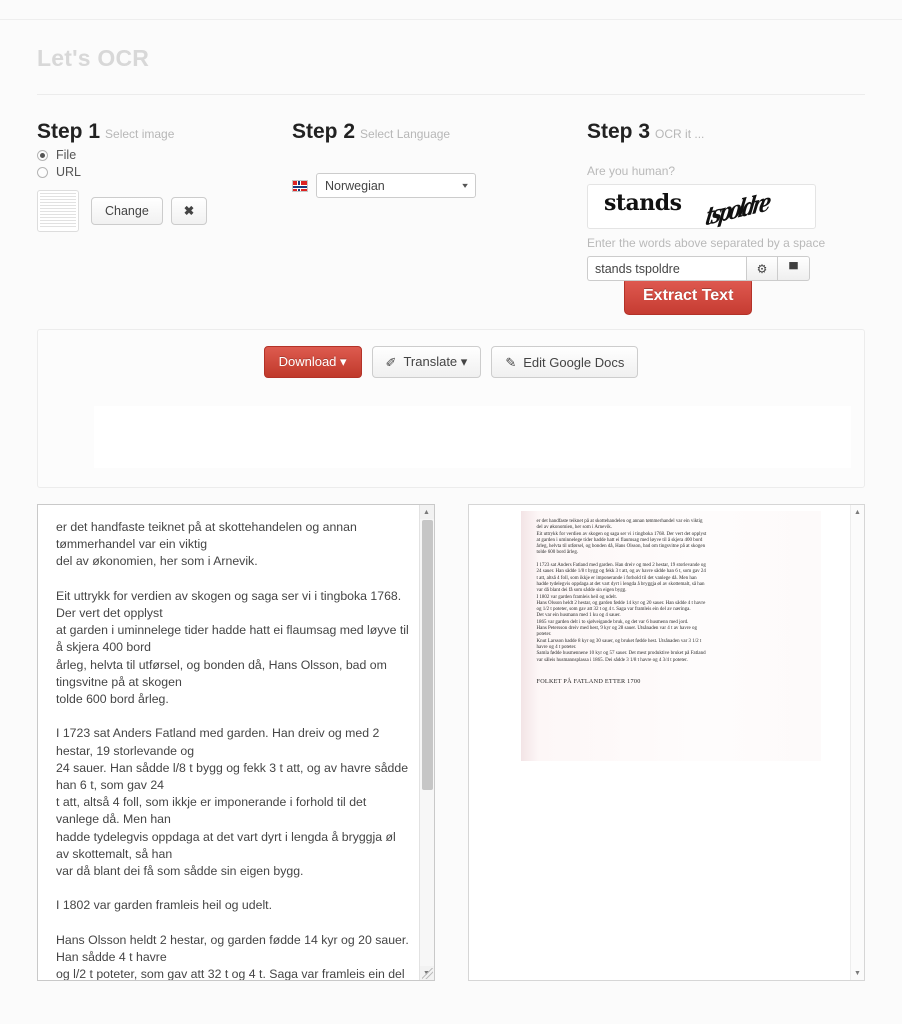  I want to click on language-row: Norwegian ▾, so click(439, 185).